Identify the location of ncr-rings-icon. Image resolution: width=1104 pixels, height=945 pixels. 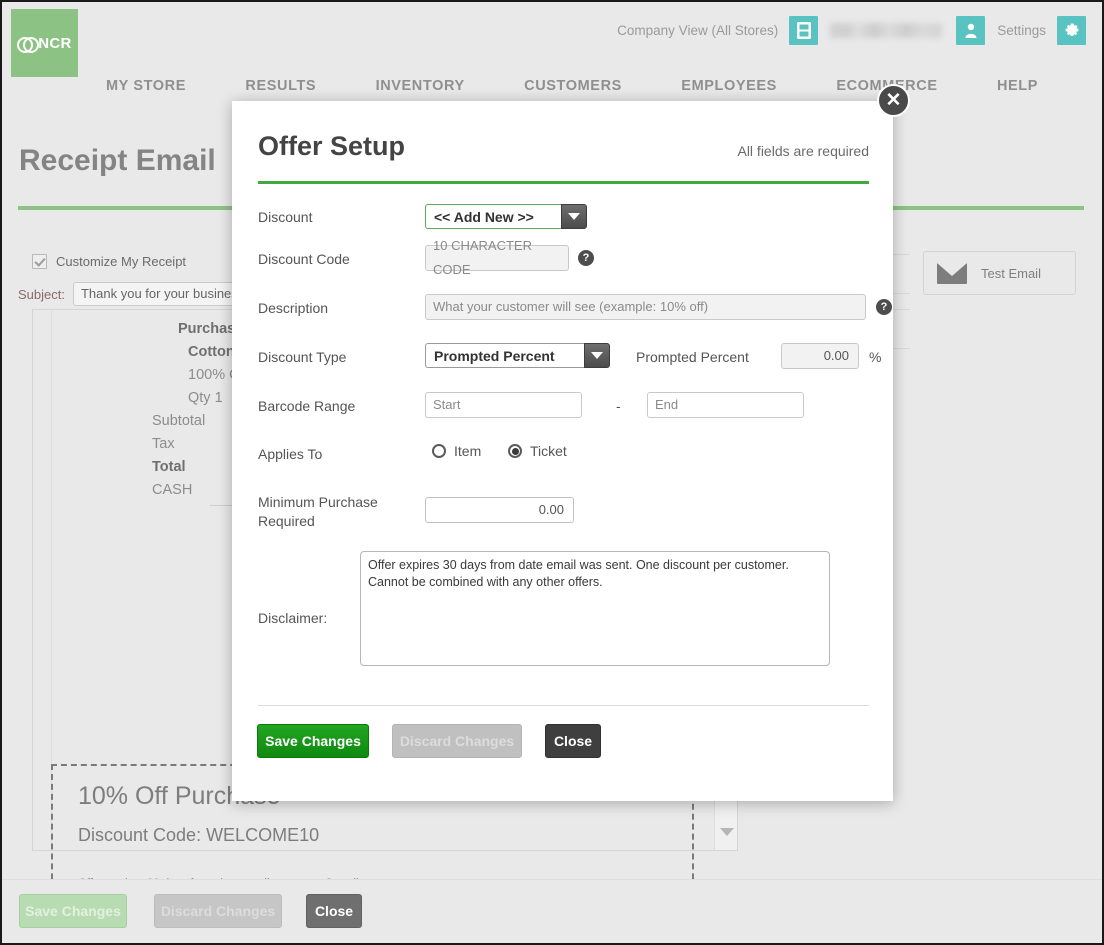
(28, 44).